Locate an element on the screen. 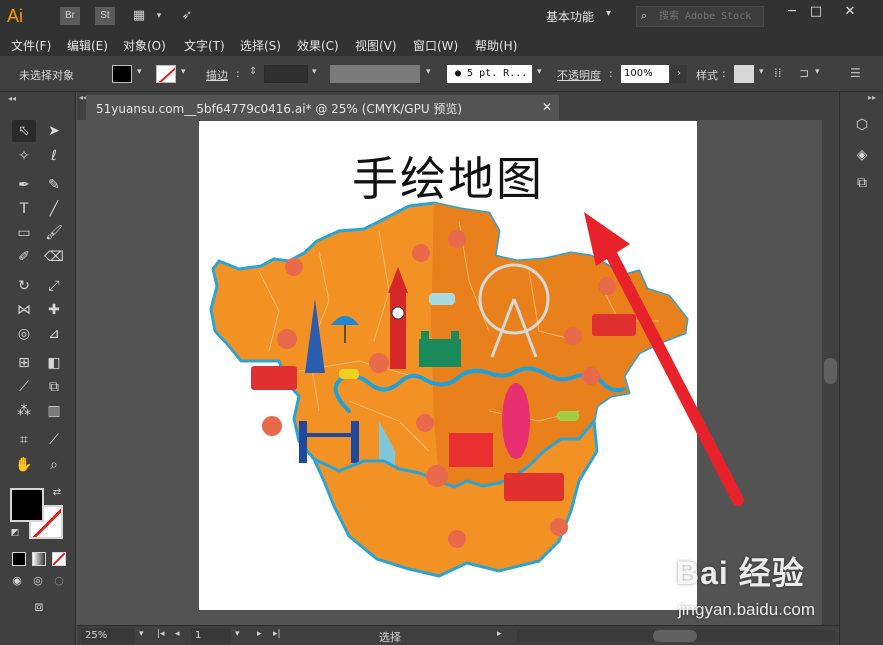 The image size is (883, 645). mesh-tool-icon: ⊞ is located at coordinates (24, 363).